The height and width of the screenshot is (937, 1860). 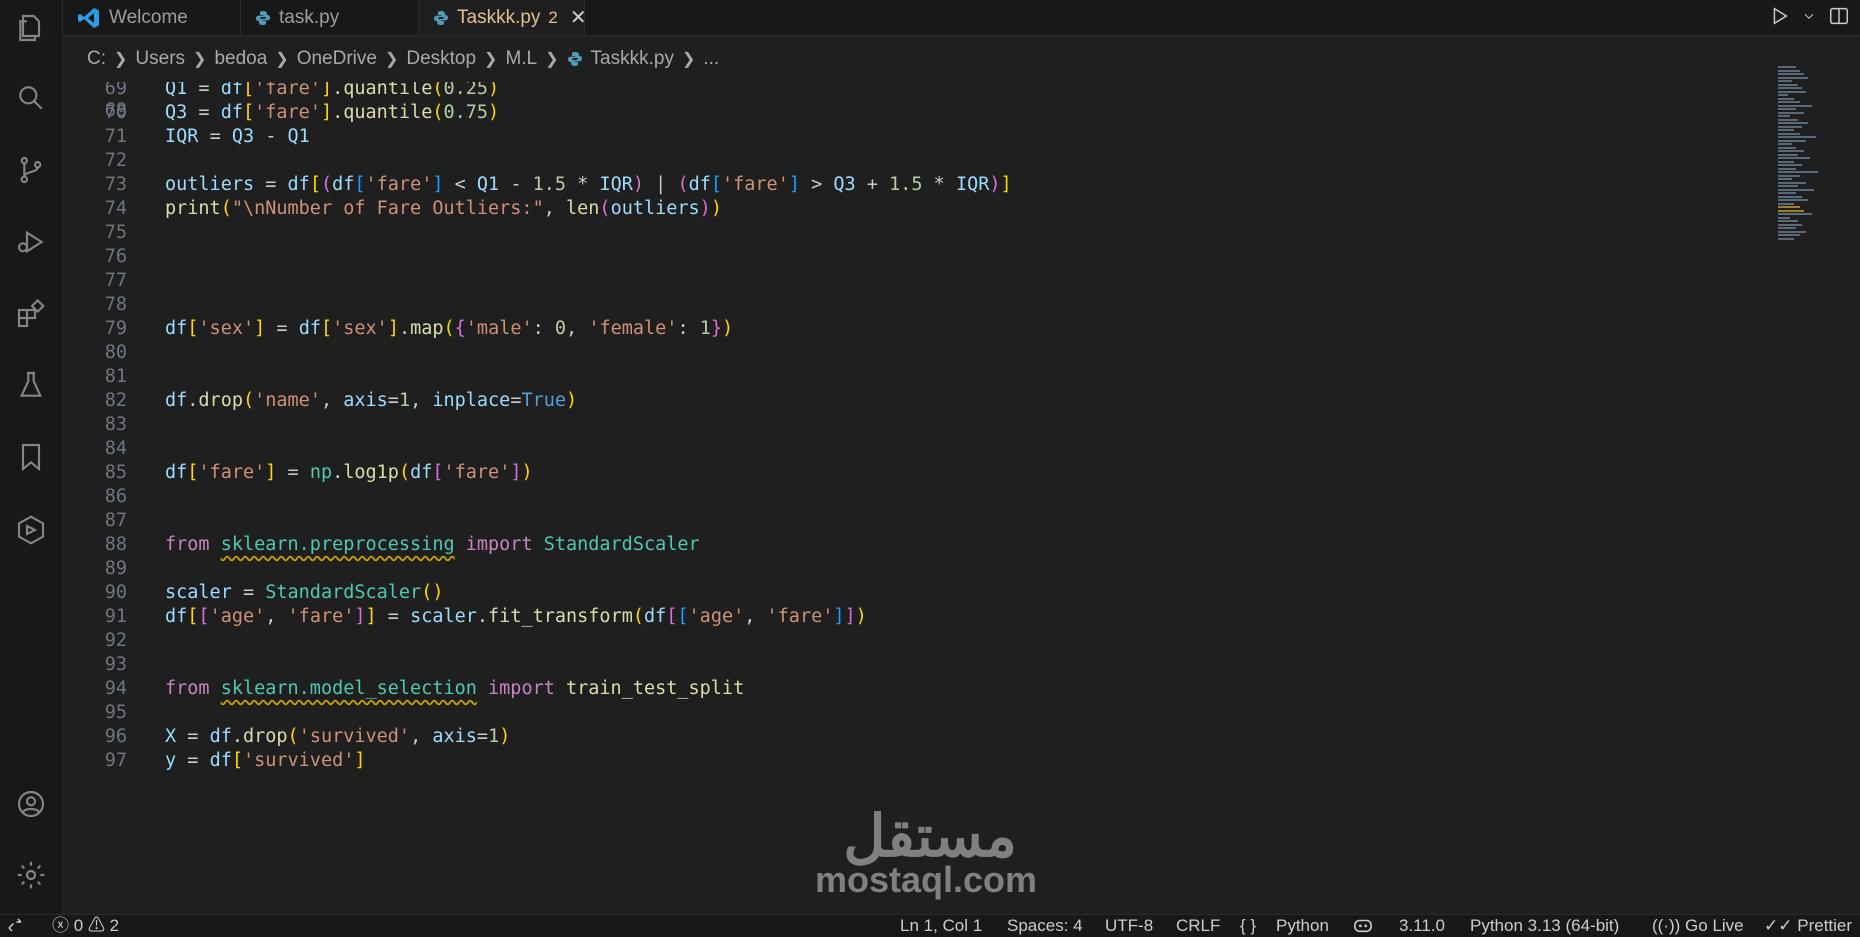 What do you see at coordinates (961, 18) in the screenshot?
I see `tab-bar: Welcome task.py Taskkk.py 2 ✕` at bounding box center [961, 18].